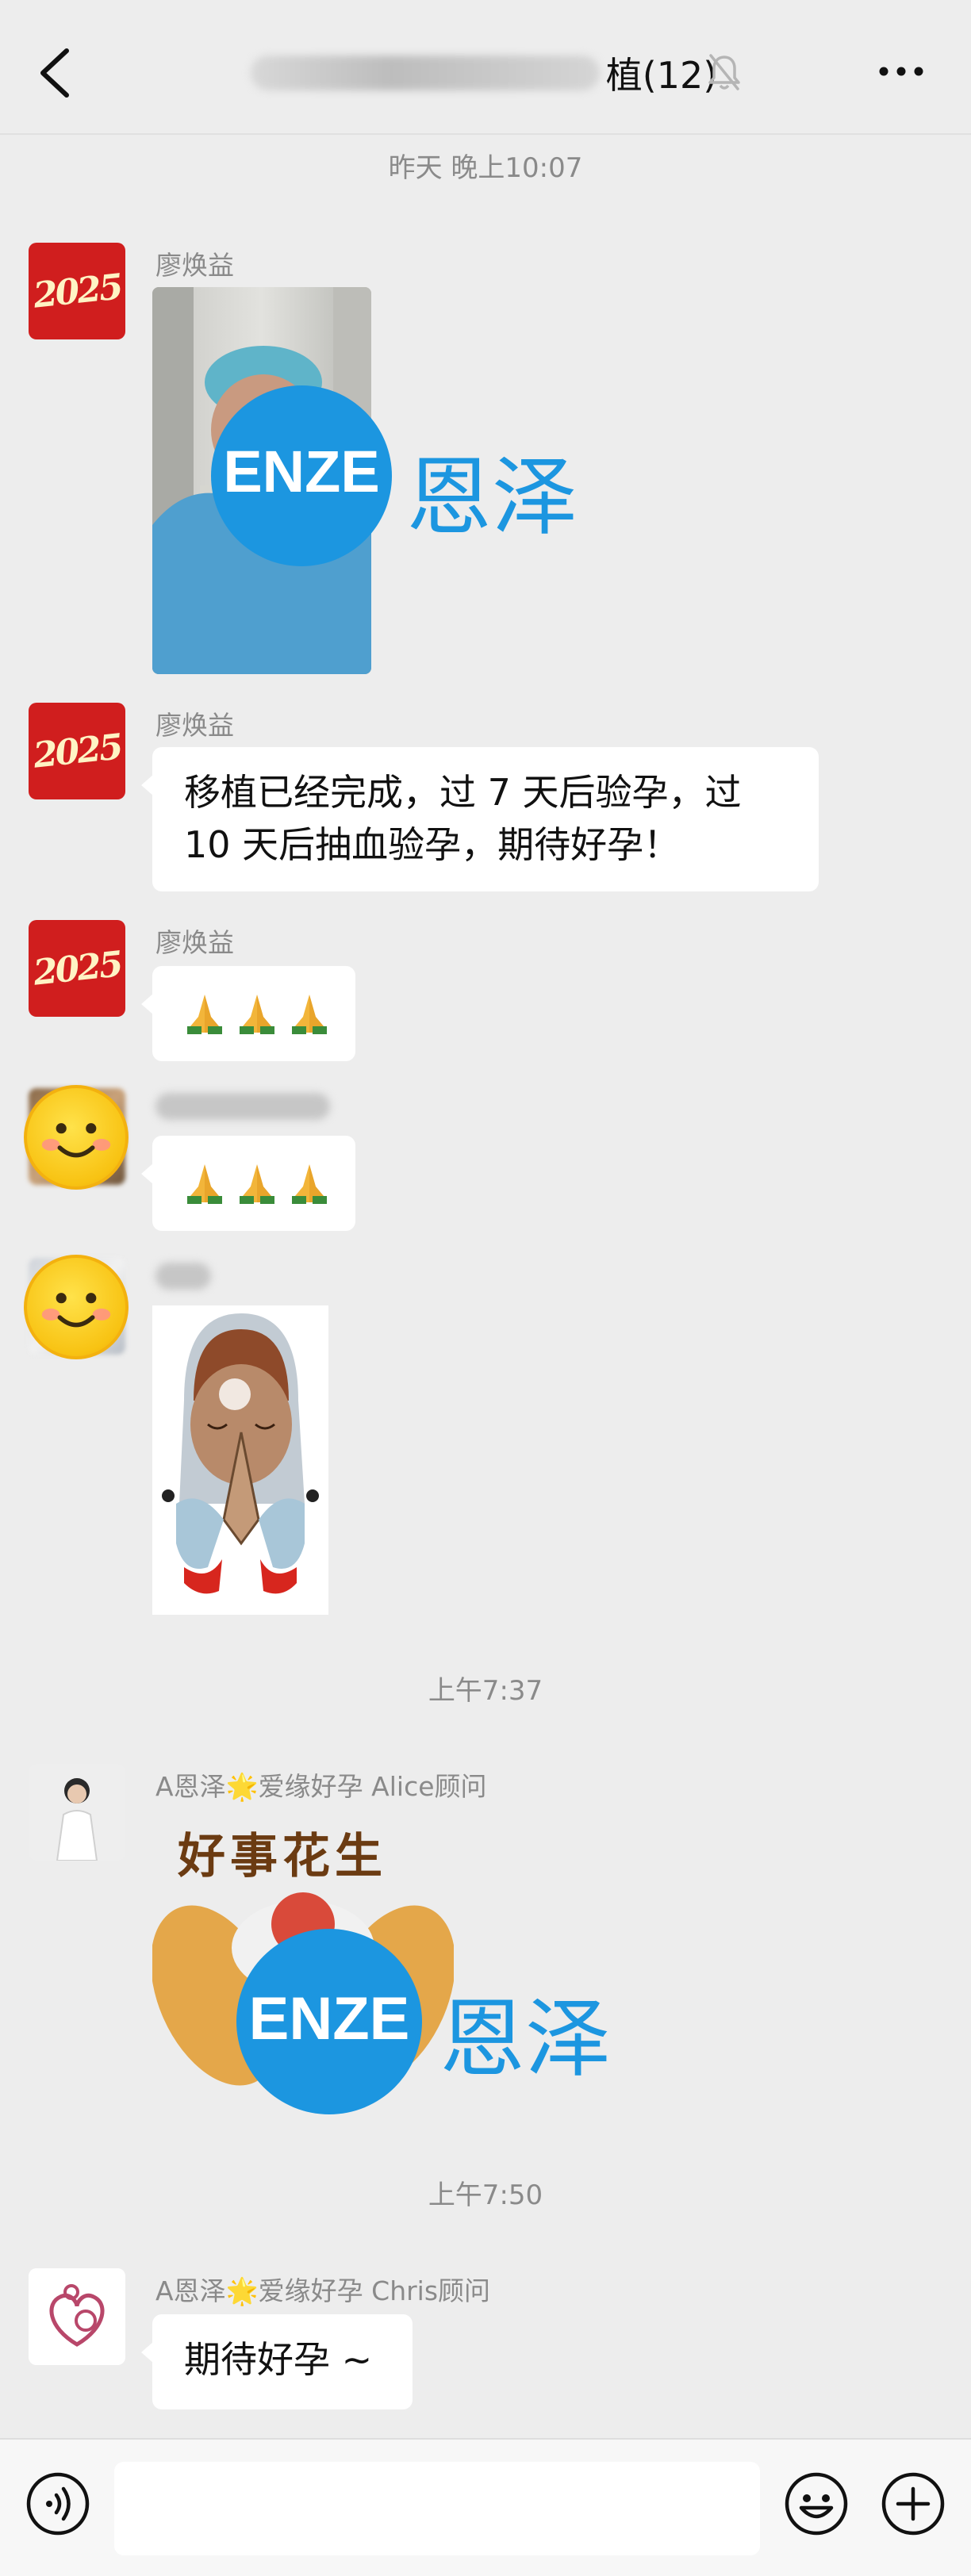  Describe the element at coordinates (432, 845) in the screenshot. I see `message-text-line: 10 天后抽血验孕，期待好孕！` at that location.